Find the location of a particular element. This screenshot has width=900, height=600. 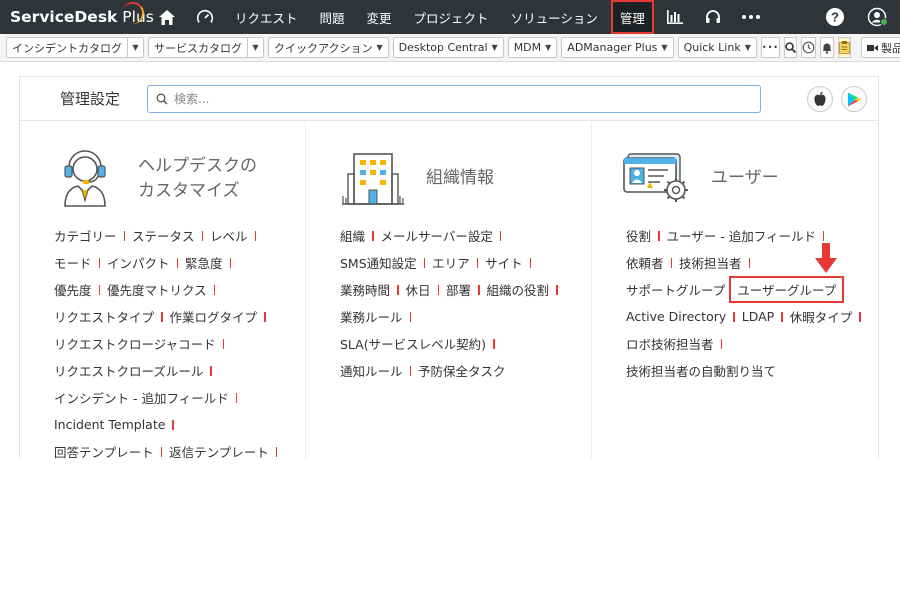

link-row: 優先度 優先度マトリクス is located at coordinates (174, 289).